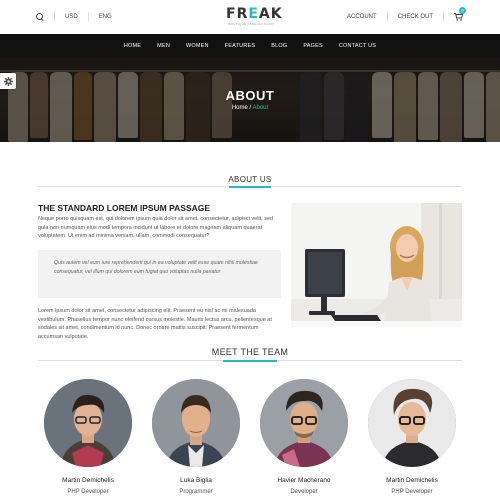 The width and height of the screenshot is (500, 500). I want to click on cart-count-badge: 0, so click(462, 10).